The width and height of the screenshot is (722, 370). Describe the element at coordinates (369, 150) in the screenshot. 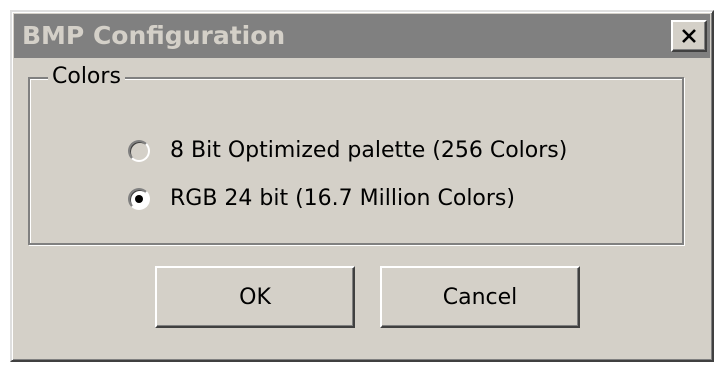

I see `radio-8bit-label: 8 Bit Optimized palette (256 Colors)` at that location.